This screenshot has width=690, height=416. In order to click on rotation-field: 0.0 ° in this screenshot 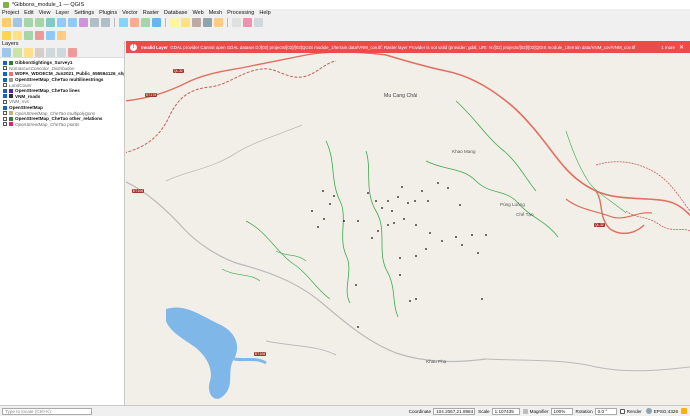, I will do `click(605, 411)`.